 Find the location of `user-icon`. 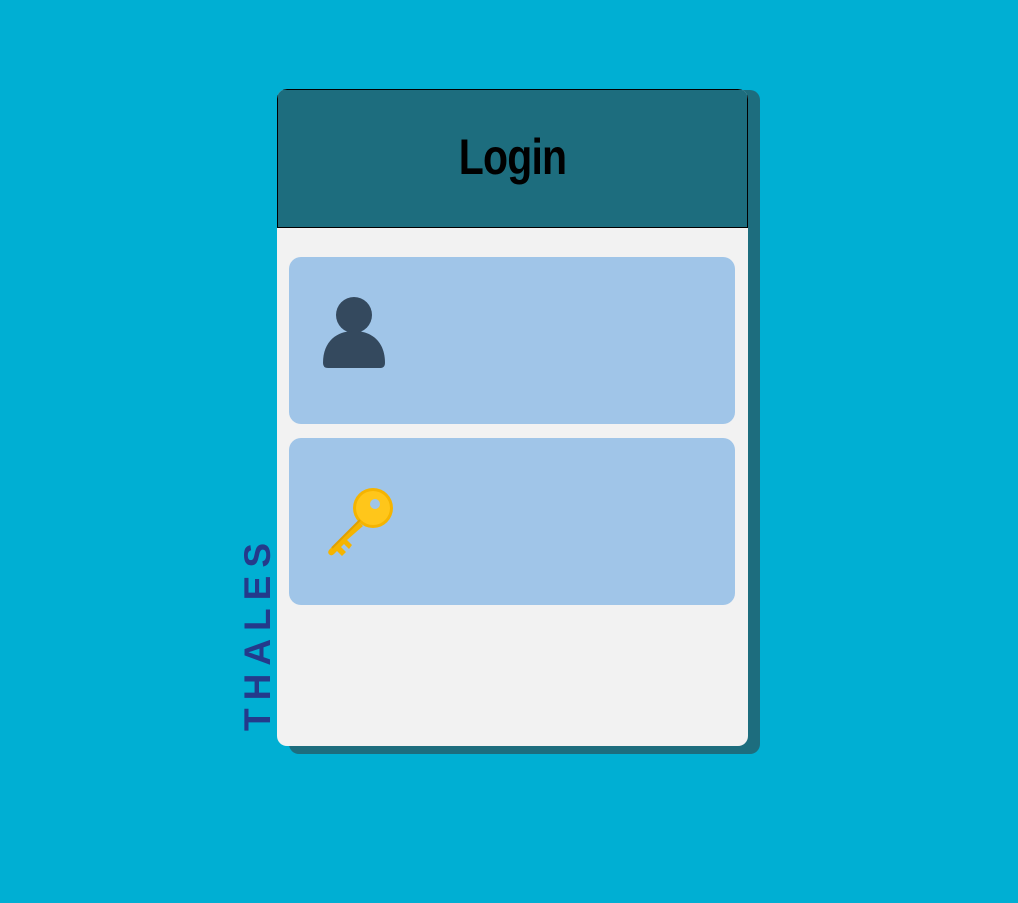

user-icon is located at coordinates (354, 332).